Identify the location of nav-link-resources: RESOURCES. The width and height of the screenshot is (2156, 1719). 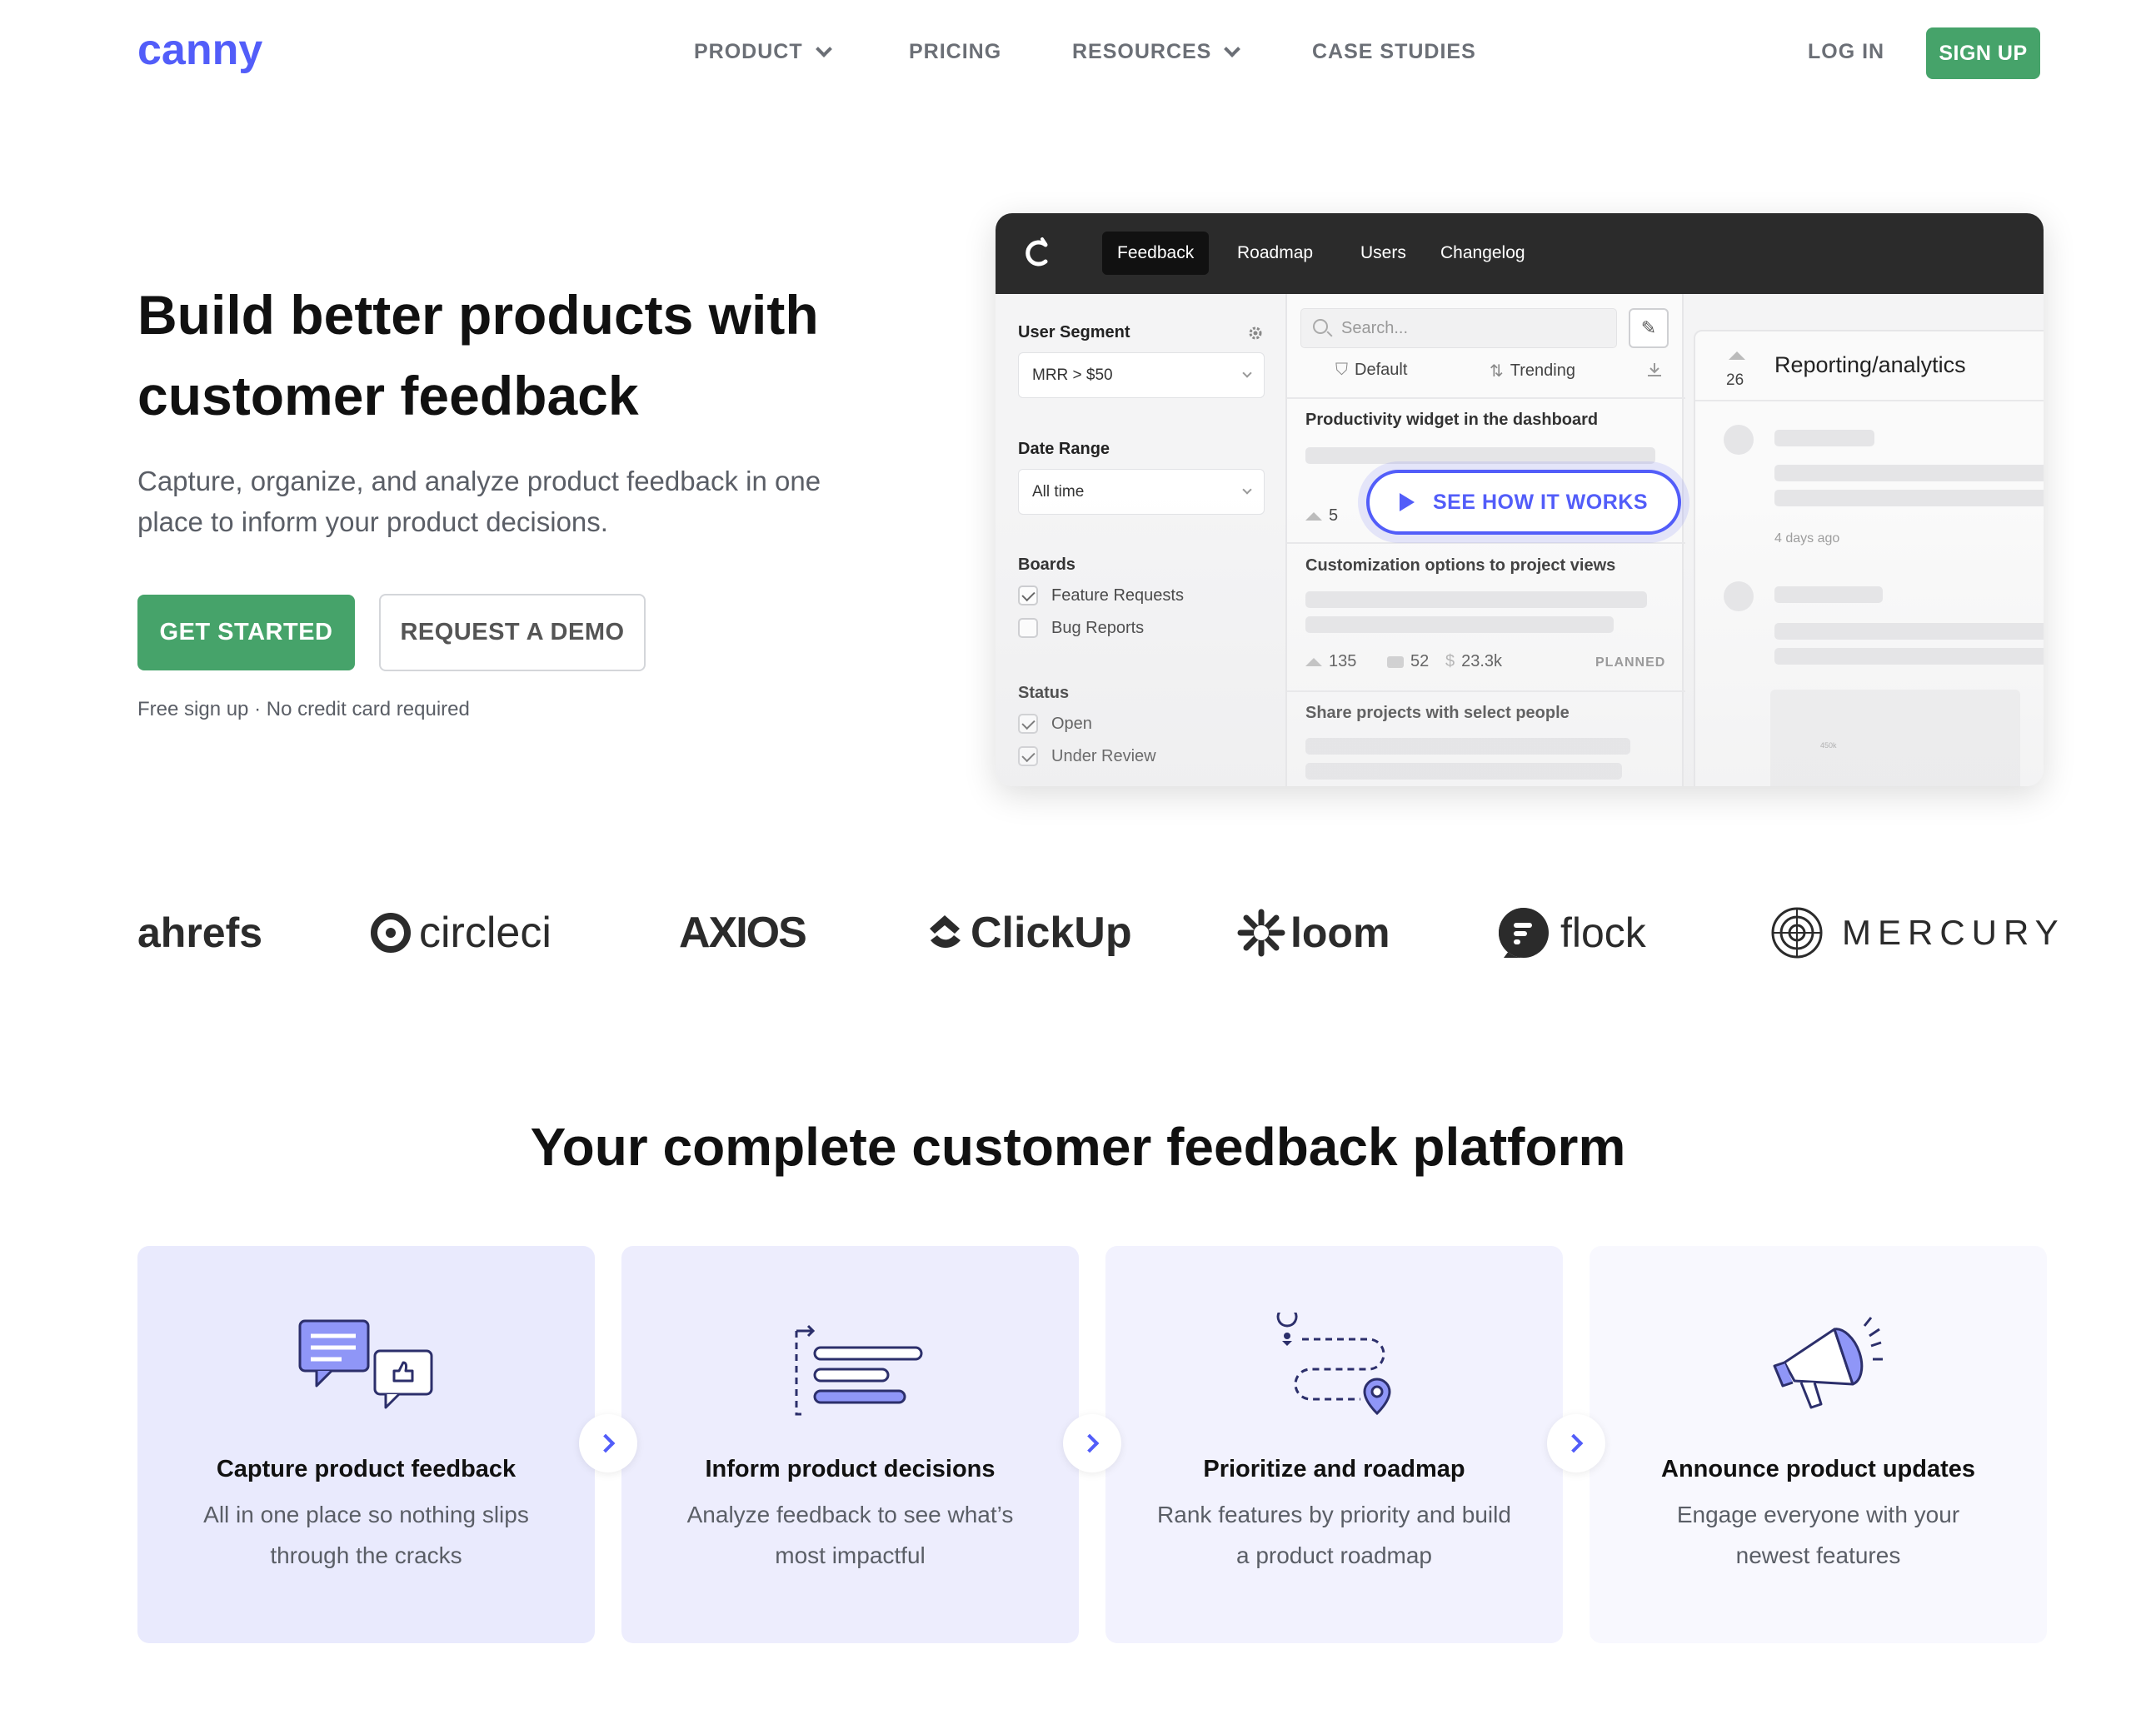
(1156, 52).